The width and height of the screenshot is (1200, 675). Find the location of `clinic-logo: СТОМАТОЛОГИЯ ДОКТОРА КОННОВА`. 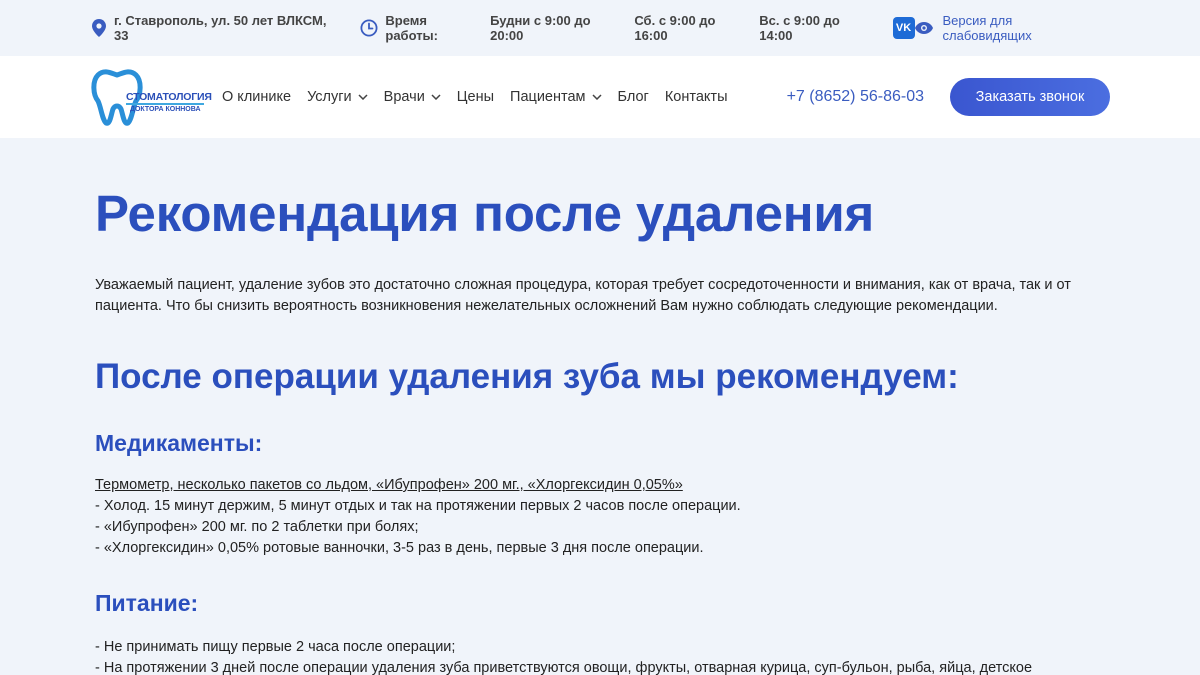

clinic-logo: СТОМАТОЛОГИЯ ДОКТОРА КОННОВА is located at coordinates (151, 97).